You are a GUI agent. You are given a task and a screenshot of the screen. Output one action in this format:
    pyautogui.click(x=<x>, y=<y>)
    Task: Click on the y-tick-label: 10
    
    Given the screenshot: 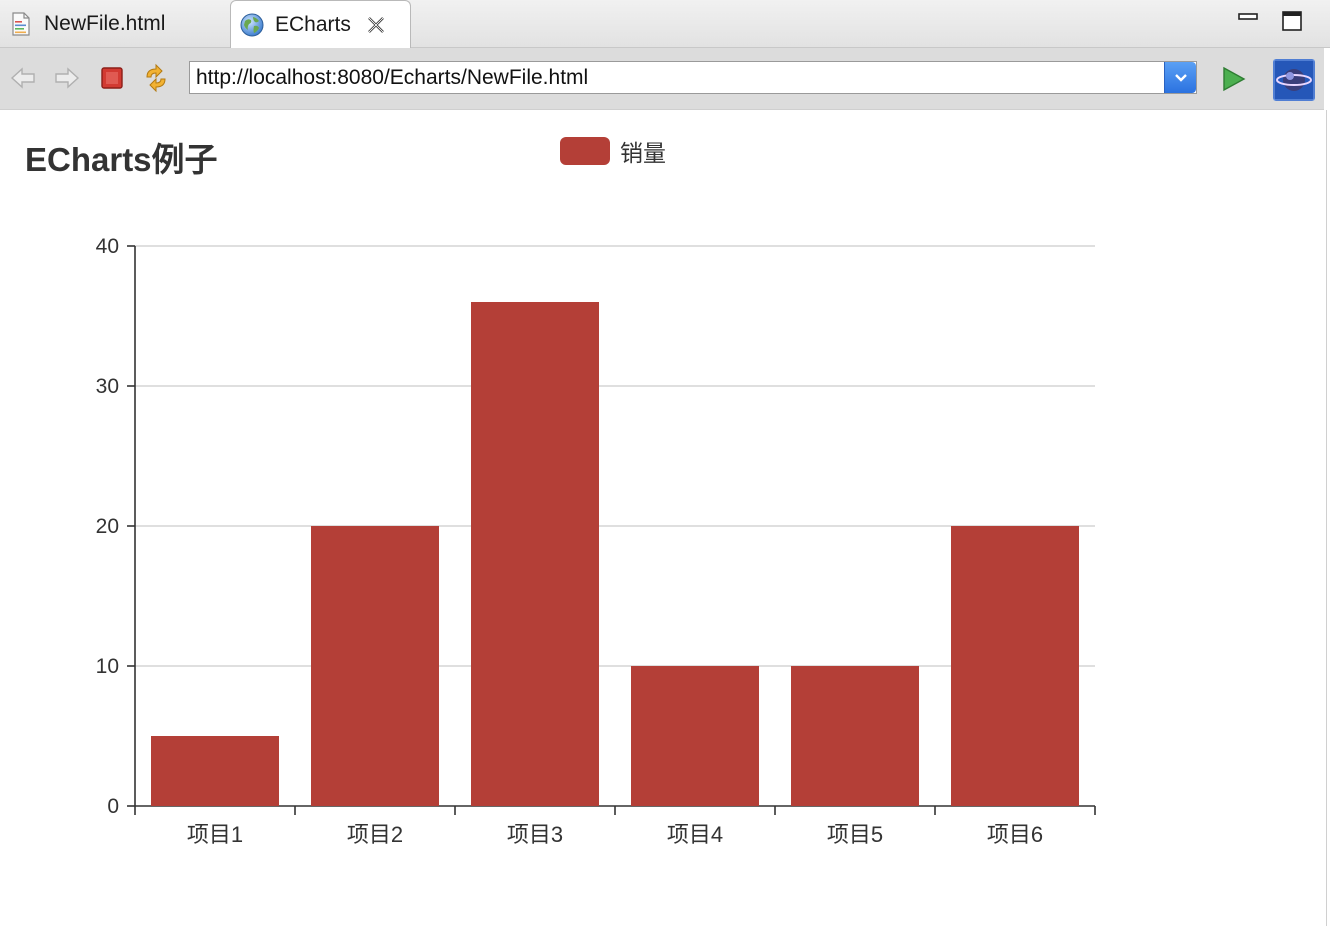 What is the action you would take?
    pyautogui.click(x=107, y=666)
    